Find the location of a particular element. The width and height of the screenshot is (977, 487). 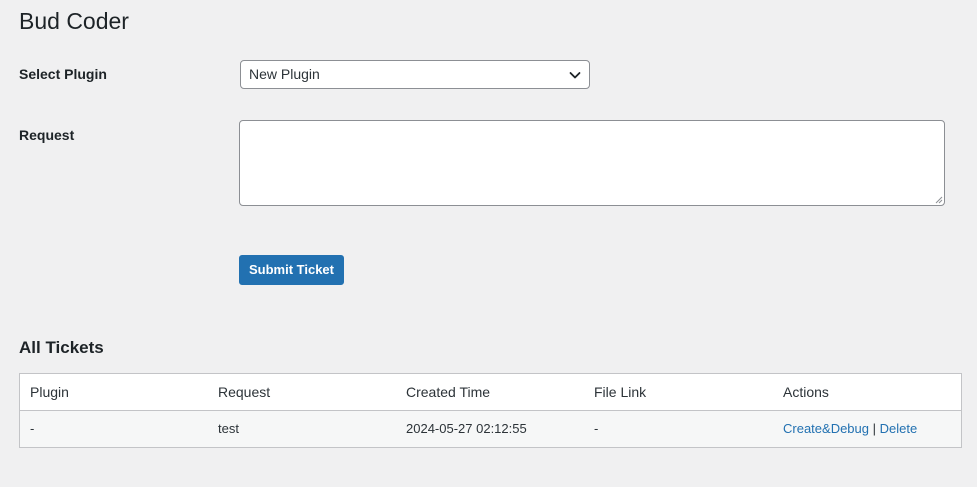

cell-created-time: 2024-05-27 02:12:55 is located at coordinates (466, 428).